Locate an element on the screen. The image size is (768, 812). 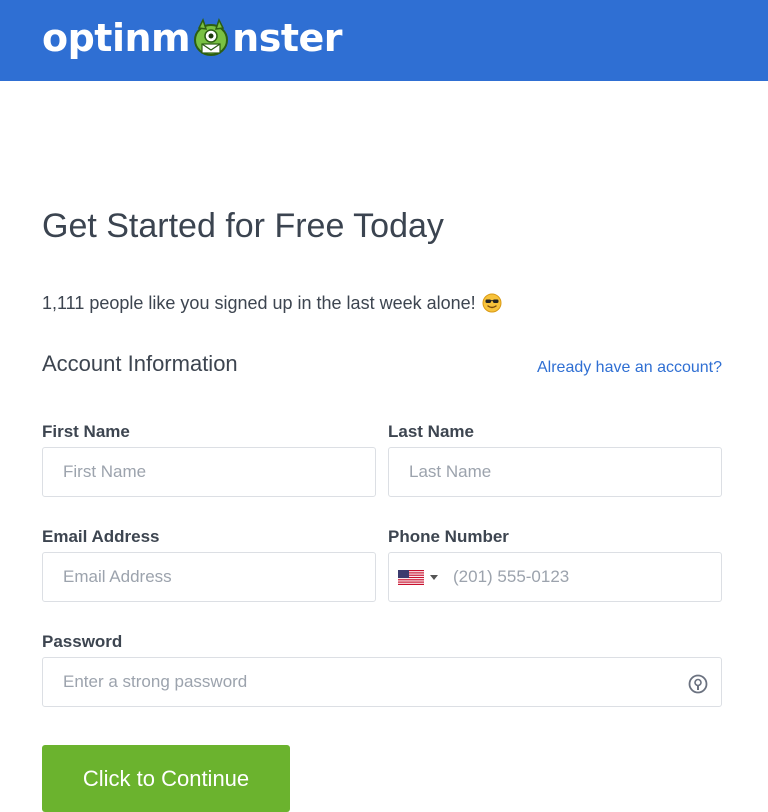
logo-text-prefix: optinm is located at coordinates (116, 38).